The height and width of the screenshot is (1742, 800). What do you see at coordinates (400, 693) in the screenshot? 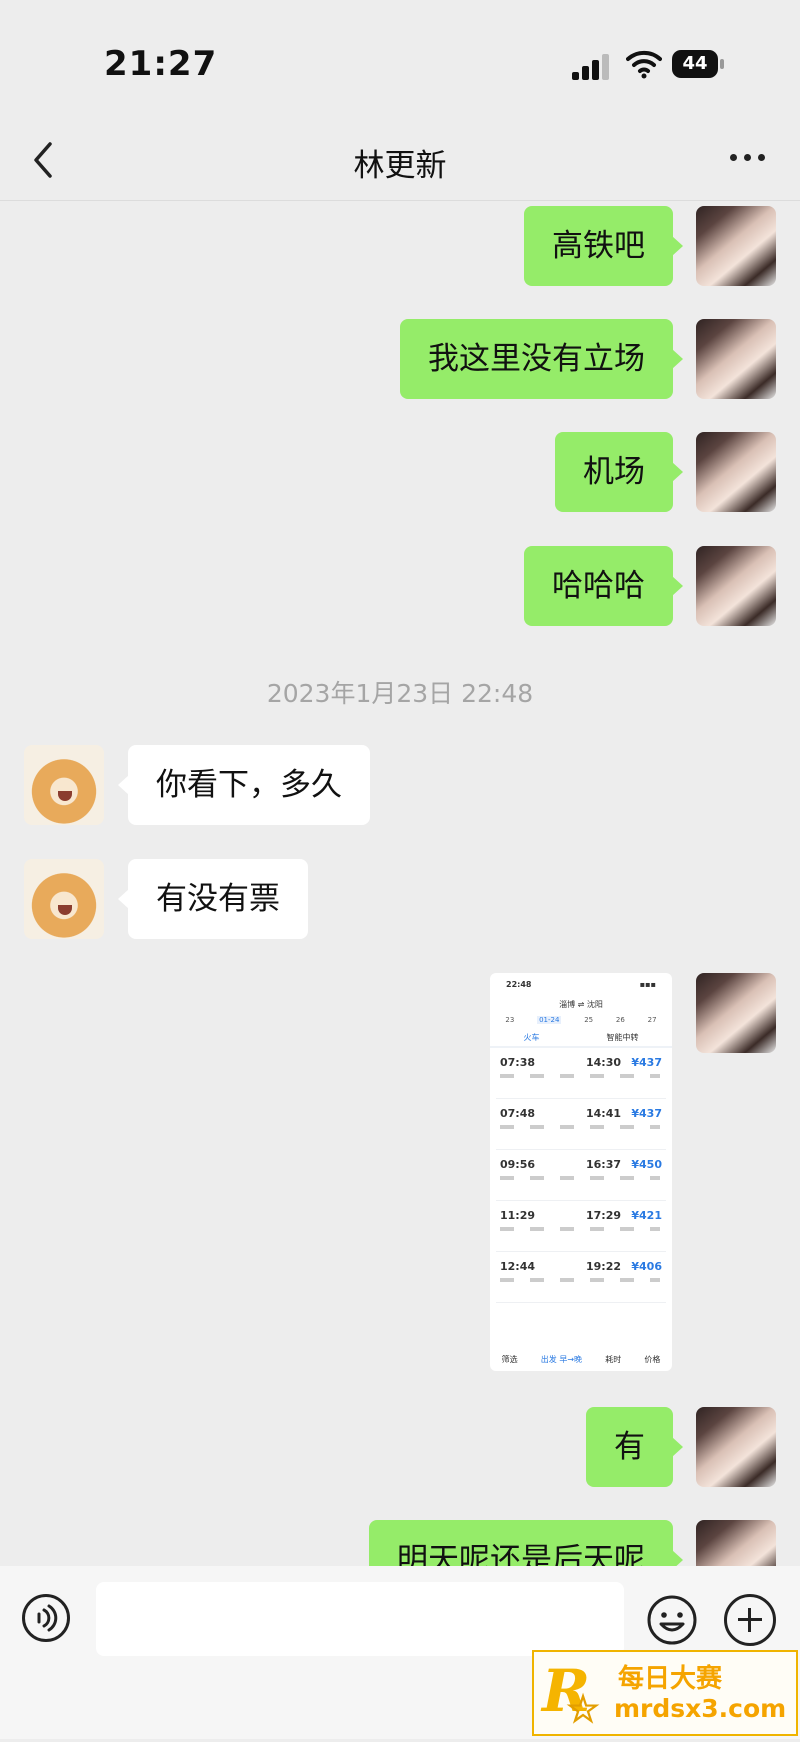
I see `message-timestamp: 2023年1月23日 22:48` at bounding box center [400, 693].